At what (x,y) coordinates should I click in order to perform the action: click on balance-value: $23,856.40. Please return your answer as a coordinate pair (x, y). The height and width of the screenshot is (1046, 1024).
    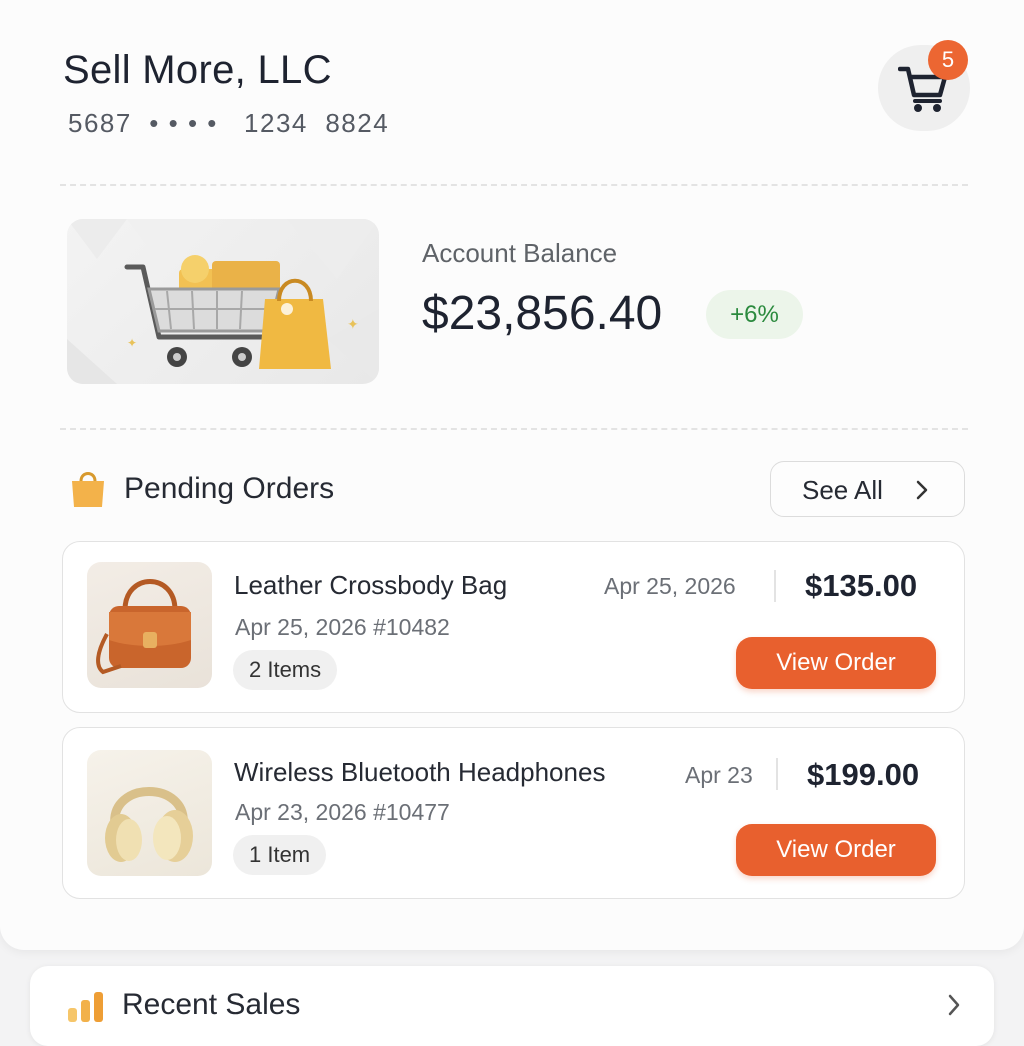
    Looking at the image, I should click on (542, 313).